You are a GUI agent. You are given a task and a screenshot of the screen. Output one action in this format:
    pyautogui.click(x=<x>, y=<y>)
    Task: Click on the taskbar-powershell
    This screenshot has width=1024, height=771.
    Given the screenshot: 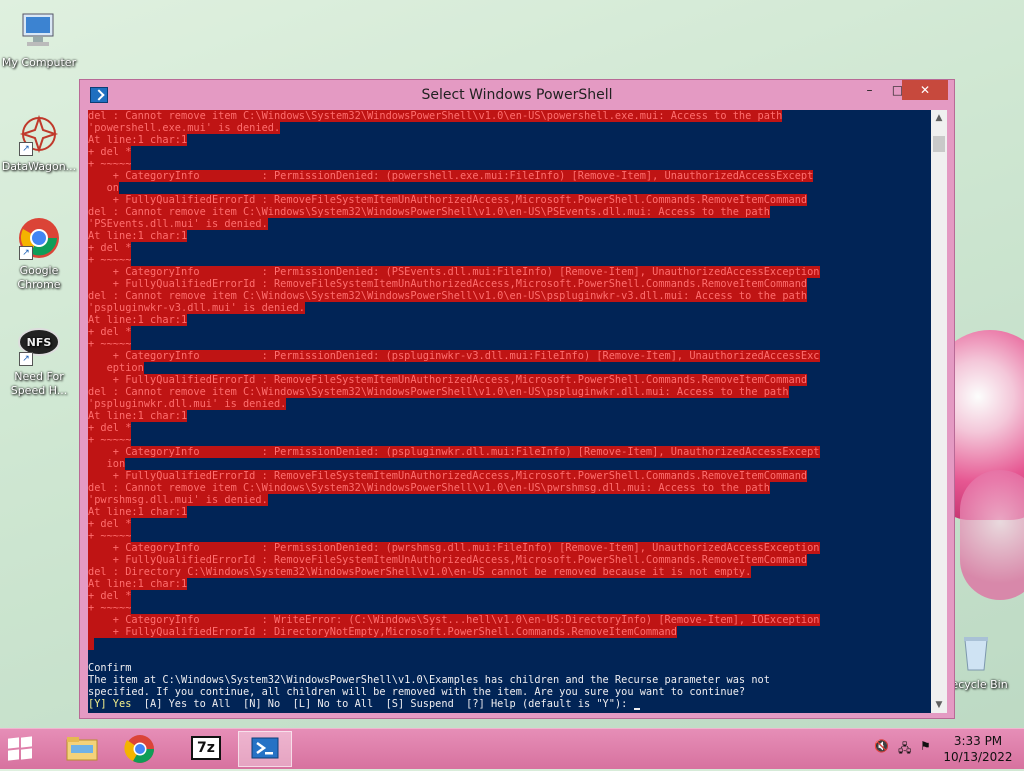 What is the action you would take?
    pyautogui.click(x=265, y=749)
    